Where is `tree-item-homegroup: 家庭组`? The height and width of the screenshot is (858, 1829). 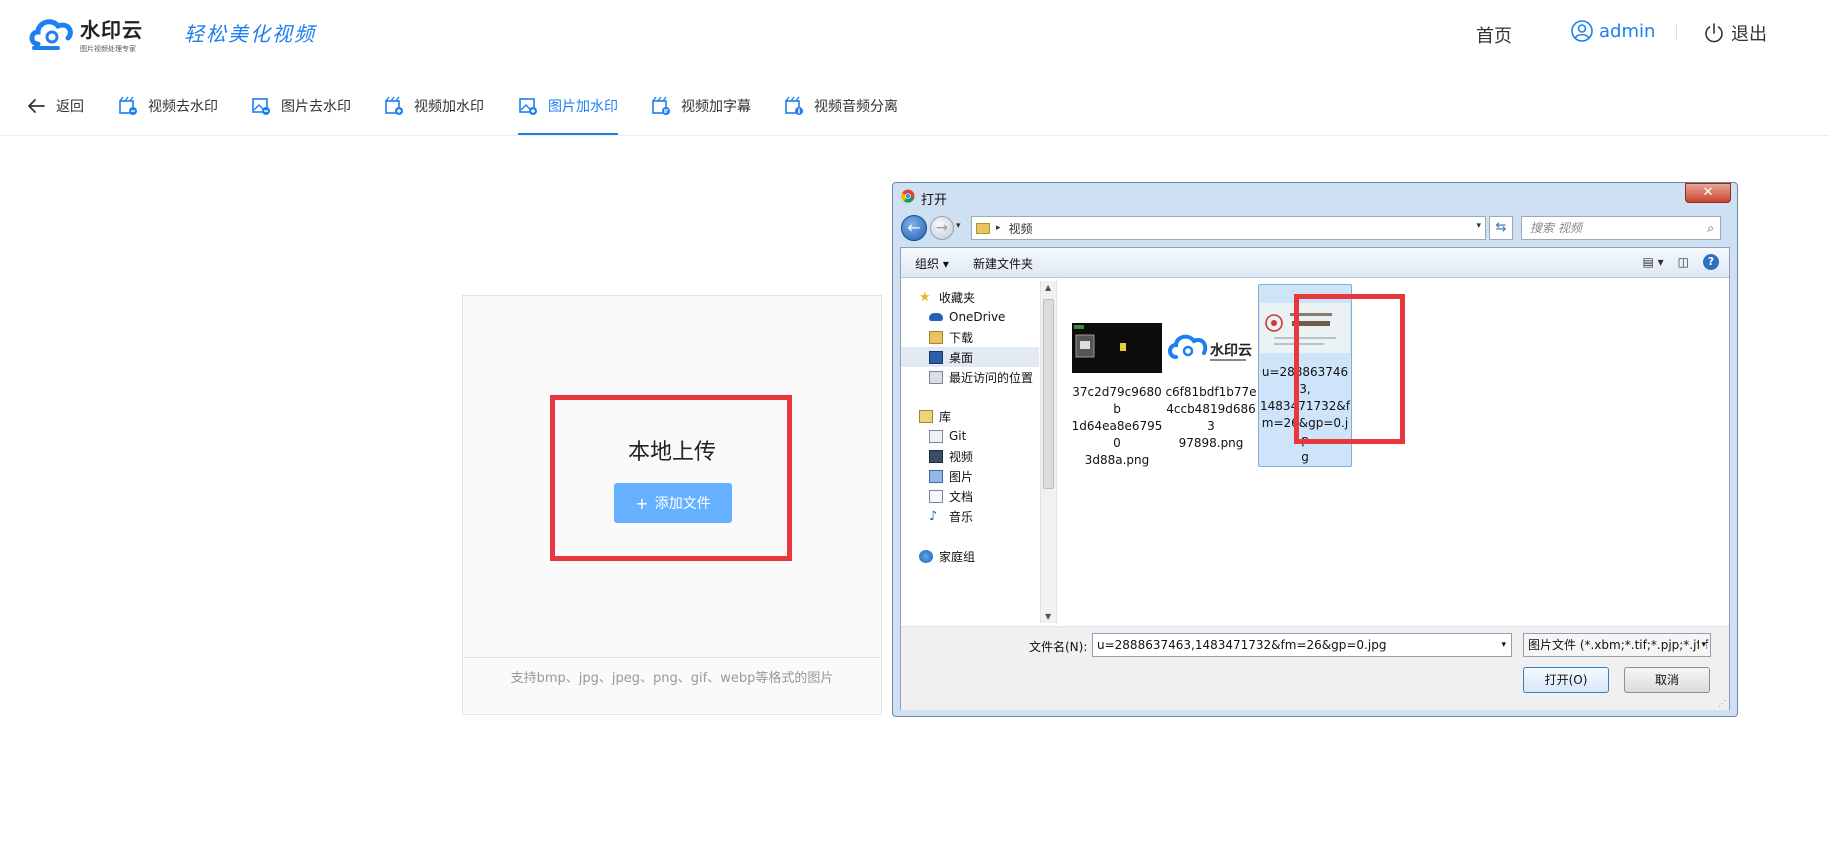 tree-item-homegroup: 家庭组 is located at coordinates (947, 556).